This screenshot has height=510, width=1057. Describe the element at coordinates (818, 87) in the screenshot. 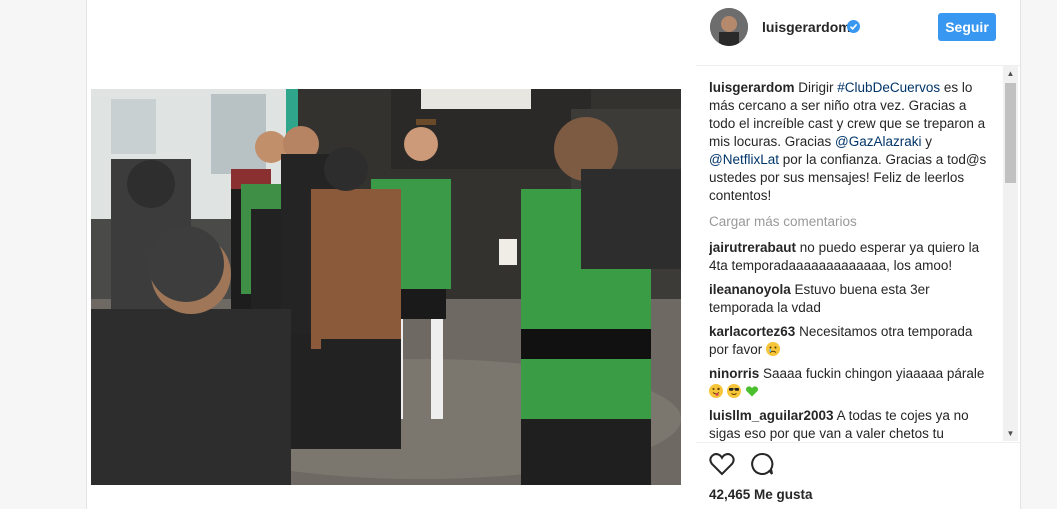

I see `caption-text-0: Dirigir` at that location.